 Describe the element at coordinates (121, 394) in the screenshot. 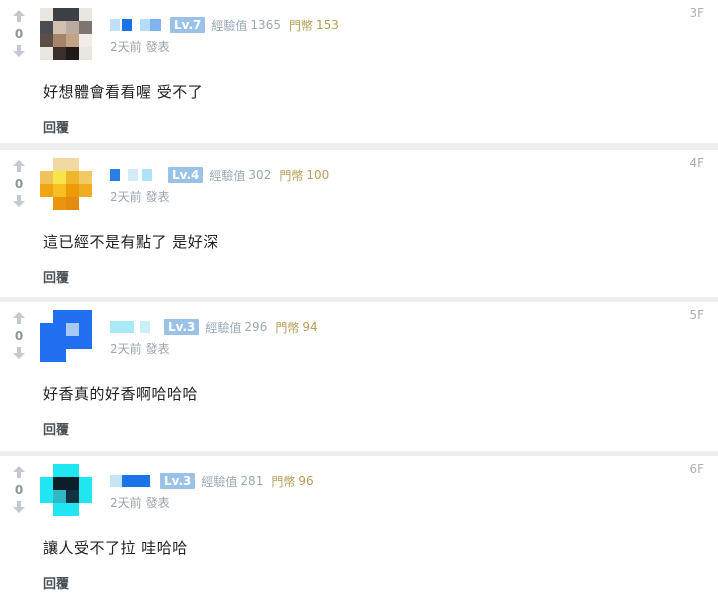

I see `comment-text: 好香真的好香啊哈哈哈` at that location.